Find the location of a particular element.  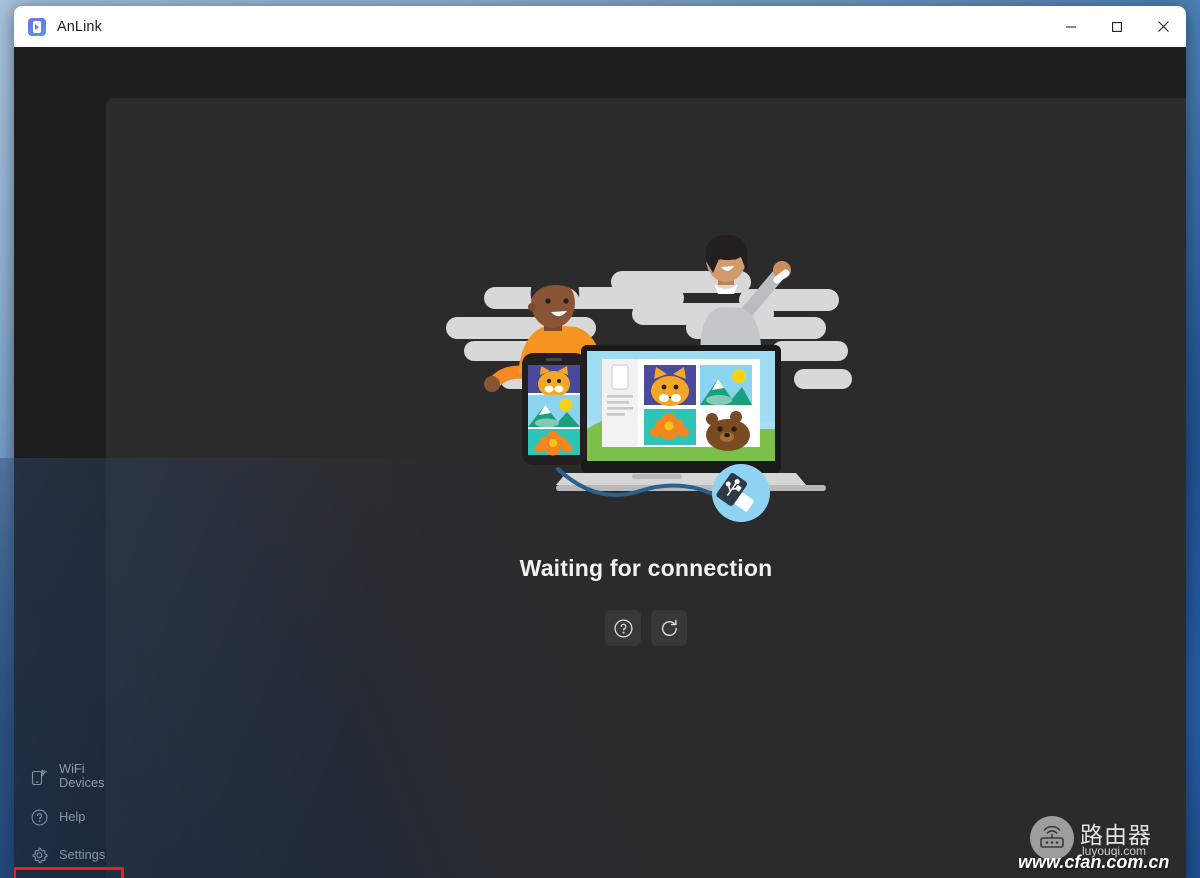

maximize-icon is located at coordinates (1117, 27).